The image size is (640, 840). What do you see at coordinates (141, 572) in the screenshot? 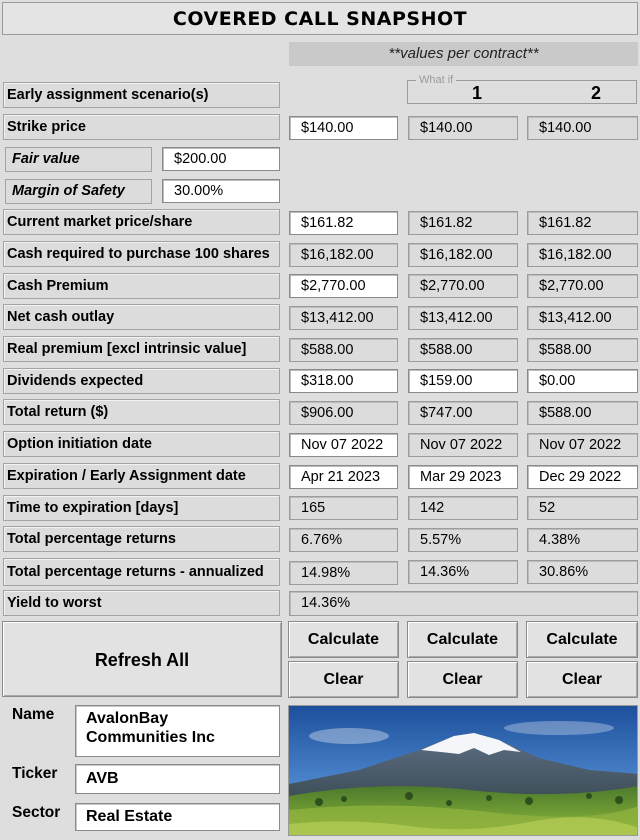
I see `total-pct-annualized-label: Total percentage returns - annualized` at bounding box center [141, 572].